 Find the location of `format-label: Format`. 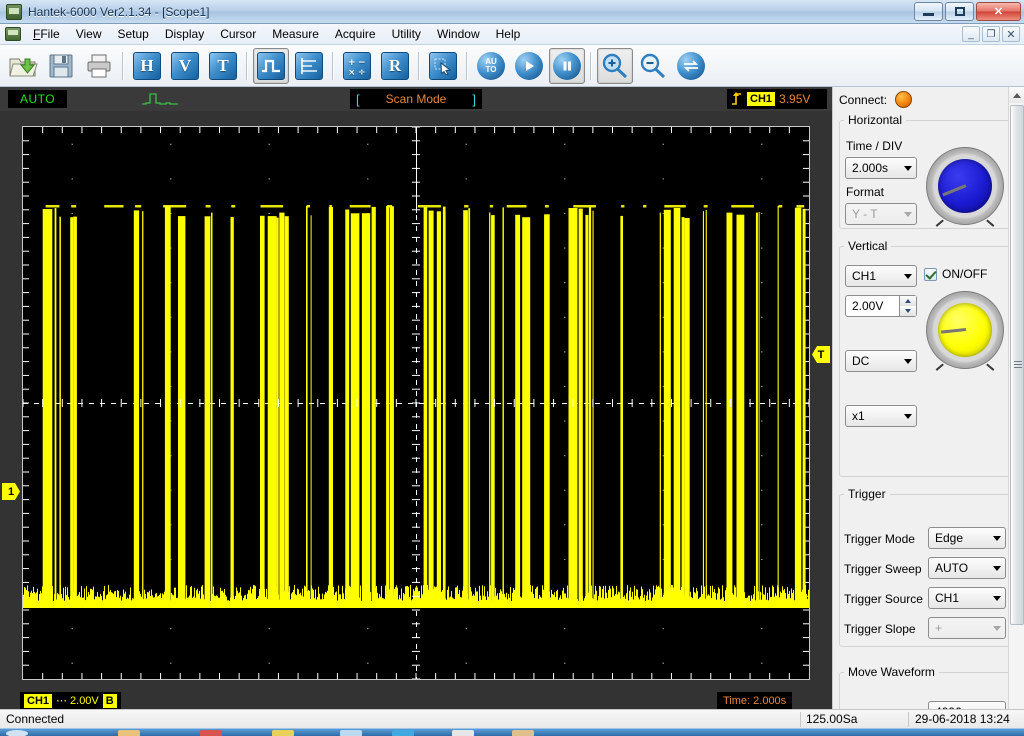

format-label: Format is located at coordinates (865, 192).